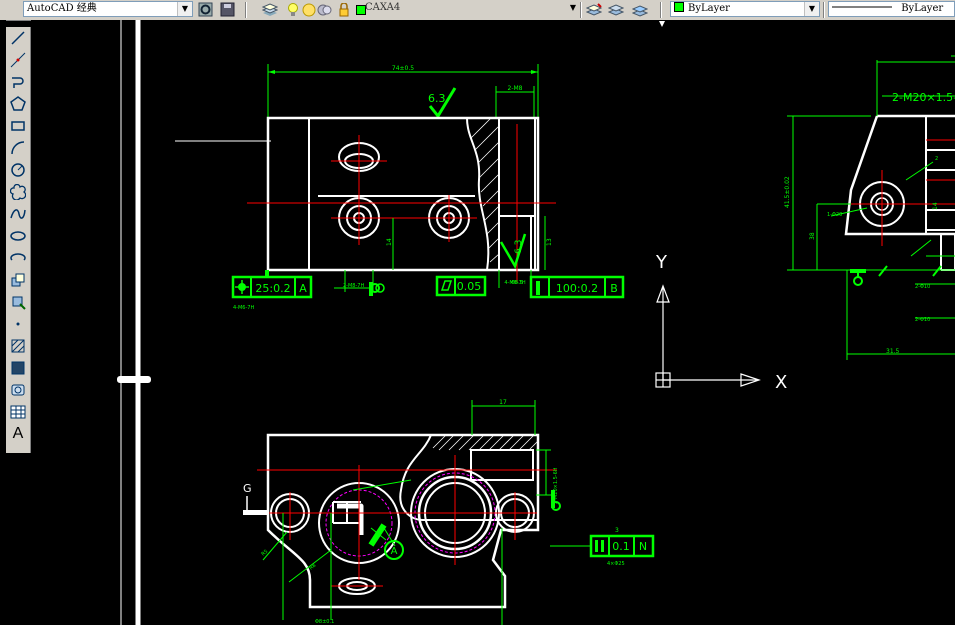 Image resolution: width=955 pixels, height=625 pixels. What do you see at coordinates (515, 88) in the screenshot?
I see `thread-dimension-text: 2-M8` at bounding box center [515, 88].